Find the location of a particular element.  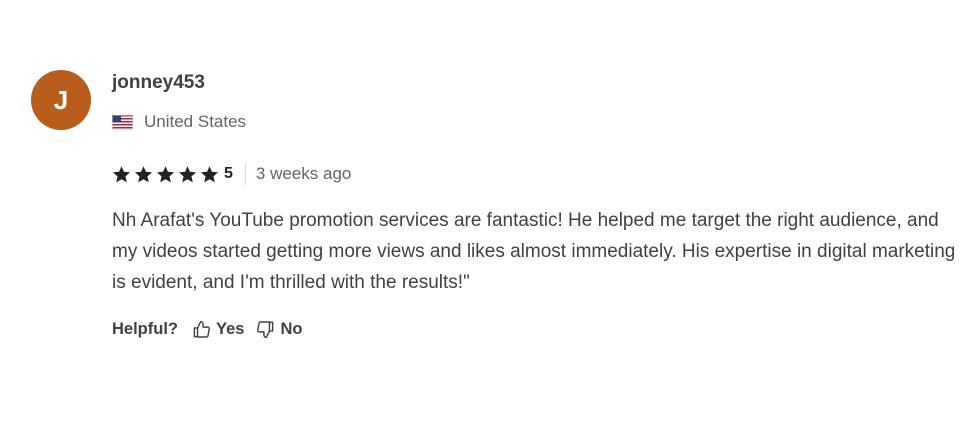

helpful-row: Helpful? Yes No is located at coordinates (213, 329).